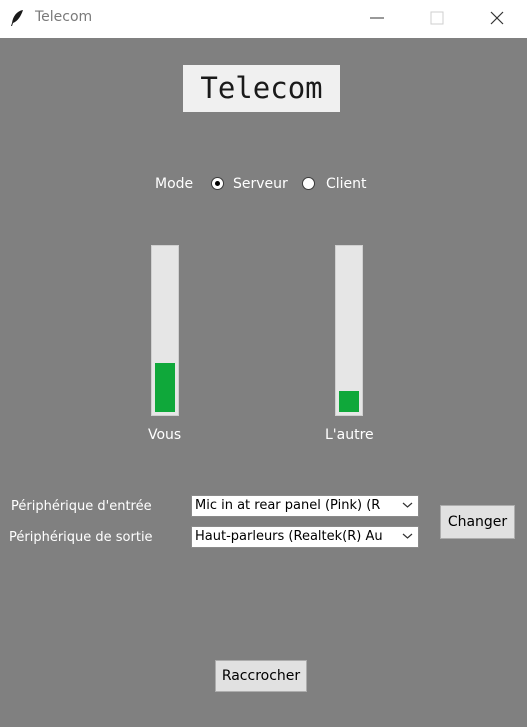 The width and height of the screenshot is (527, 727). What do you see at coordinates (261, 88) in the screenshot?
I see `app-heading: Telecom` at bounding box center [261, 88].